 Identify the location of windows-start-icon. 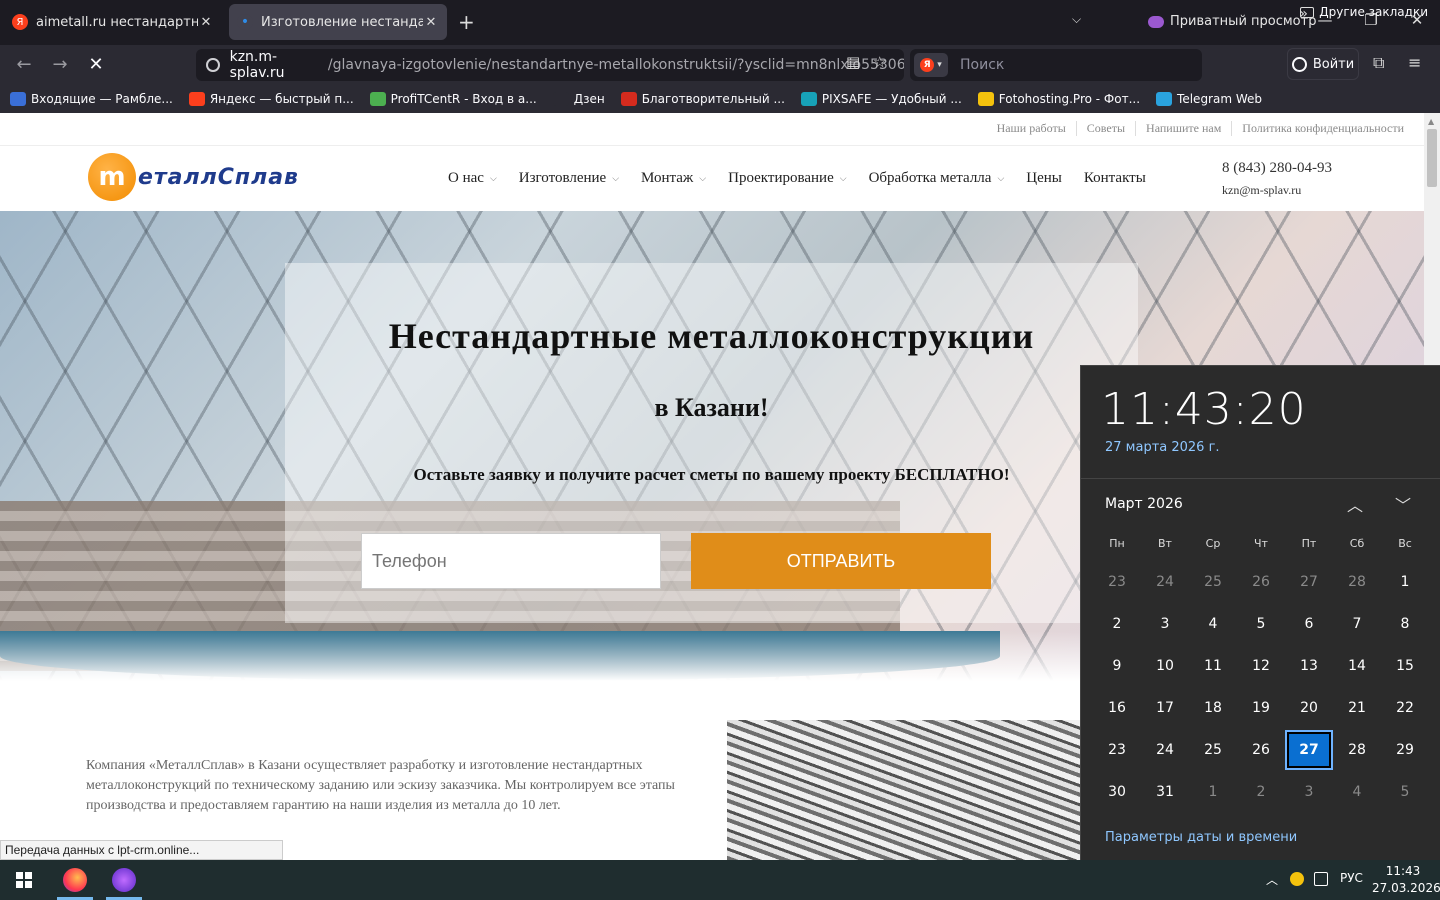
(24, 880).